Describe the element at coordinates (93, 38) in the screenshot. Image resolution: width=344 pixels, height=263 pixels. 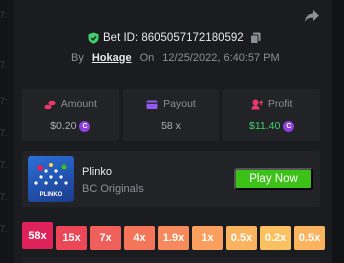
I see `shield-check-icon` at that location.